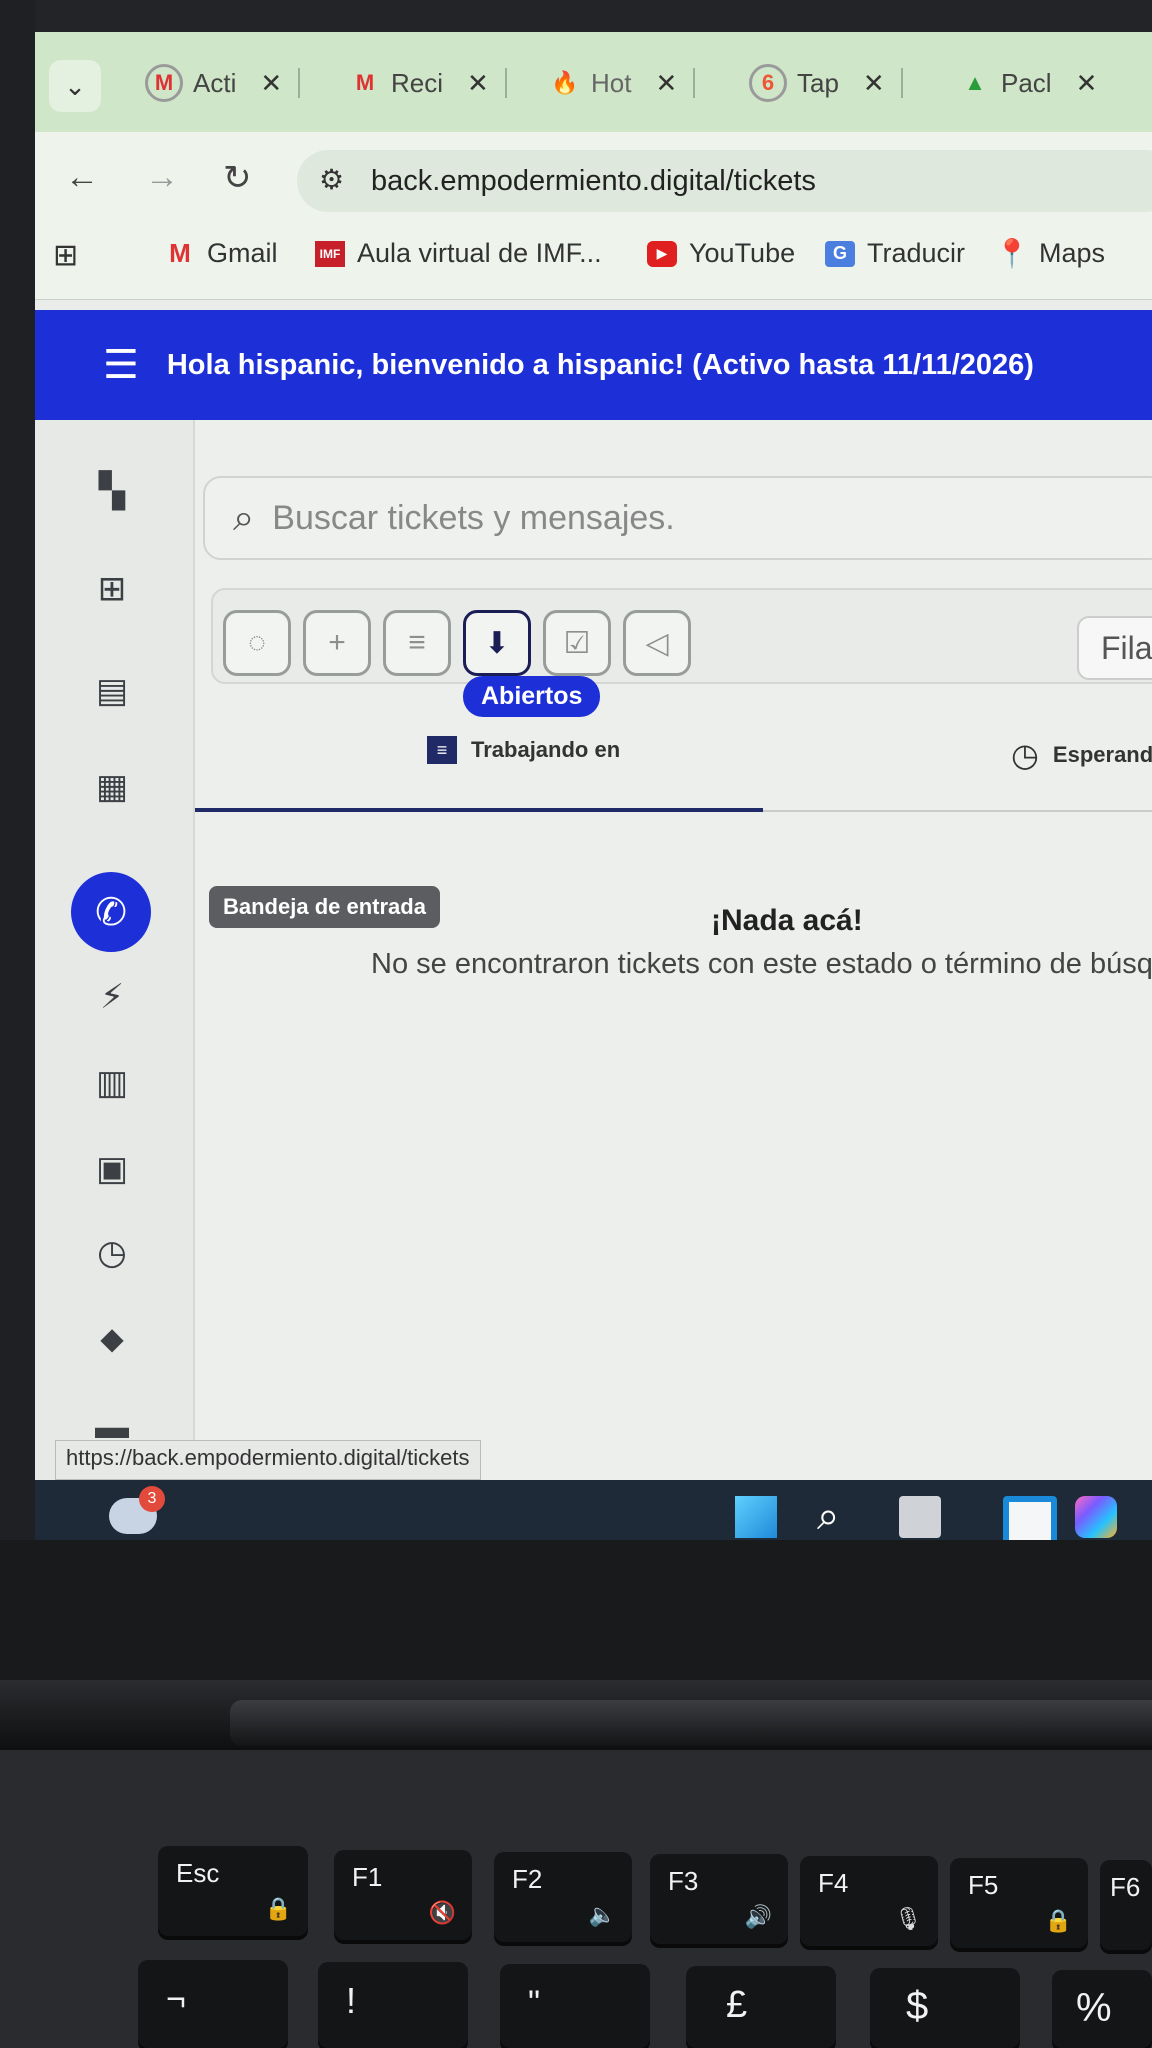 This screenshot has width=1152, height=2048. What do you see at coordinates (278, 1908) in the screenshot?
I see `fn-lock-icon: 🔒` at bounding box center [278, 1908].